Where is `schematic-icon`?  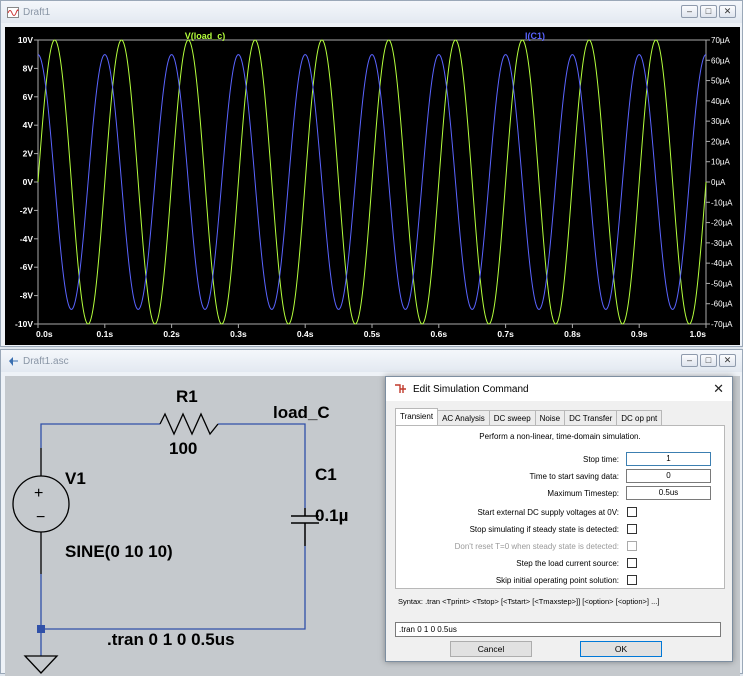
schematic-icon is located at coordinates (13, 361).